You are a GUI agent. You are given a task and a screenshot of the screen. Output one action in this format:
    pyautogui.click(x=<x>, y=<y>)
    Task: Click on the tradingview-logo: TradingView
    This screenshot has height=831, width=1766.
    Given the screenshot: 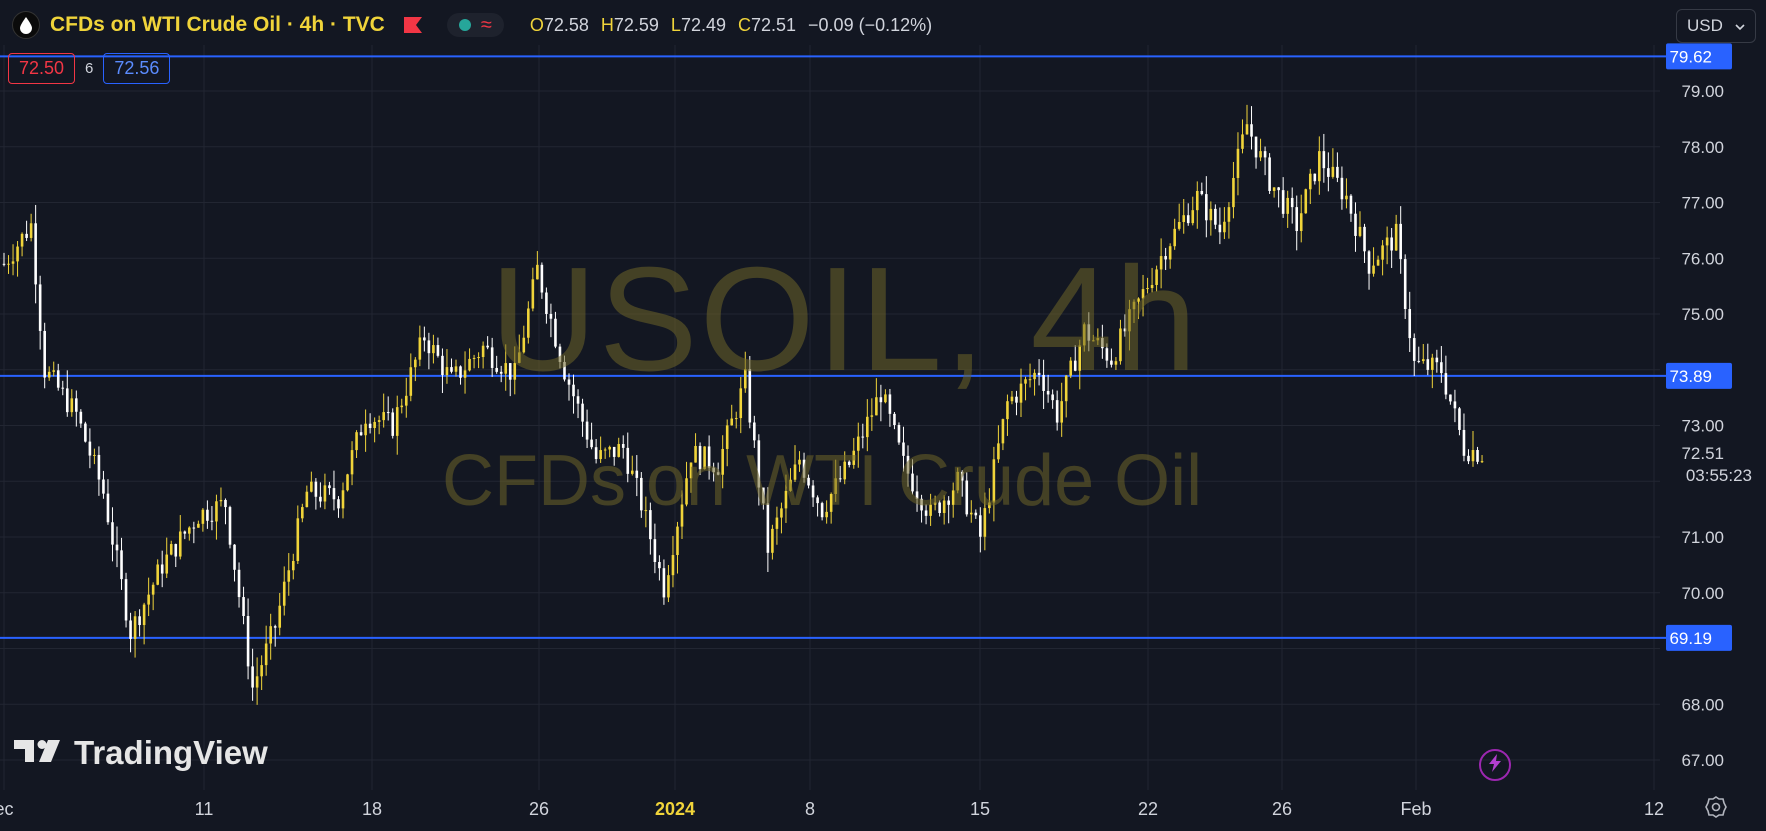 What is the action you would take?
    pyautogui.click(x=141, y=753)
    